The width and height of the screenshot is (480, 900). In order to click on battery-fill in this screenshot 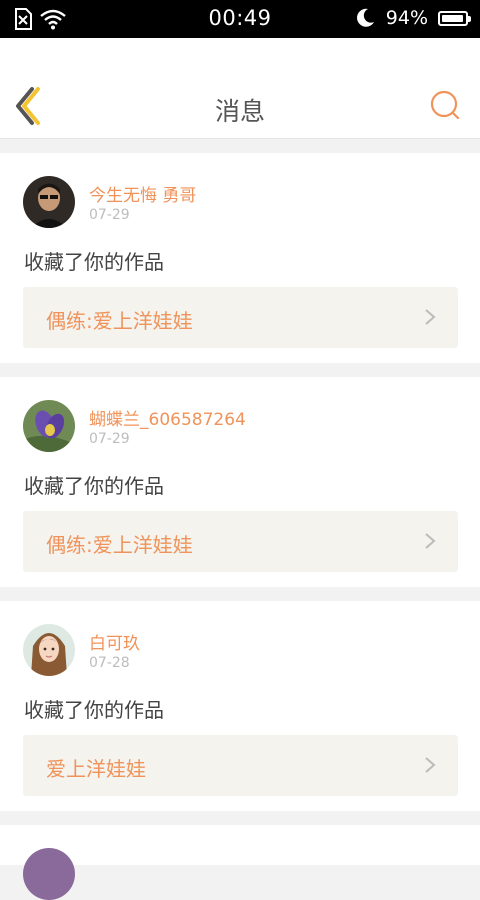, I will do `click(452, 18)`.